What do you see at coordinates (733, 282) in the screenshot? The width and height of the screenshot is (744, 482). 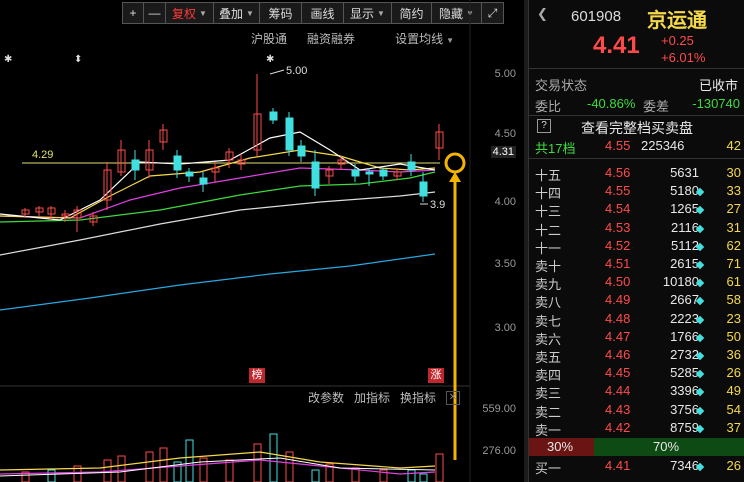 I see `ask-order-count: 61` at bounding box center [733, 282].